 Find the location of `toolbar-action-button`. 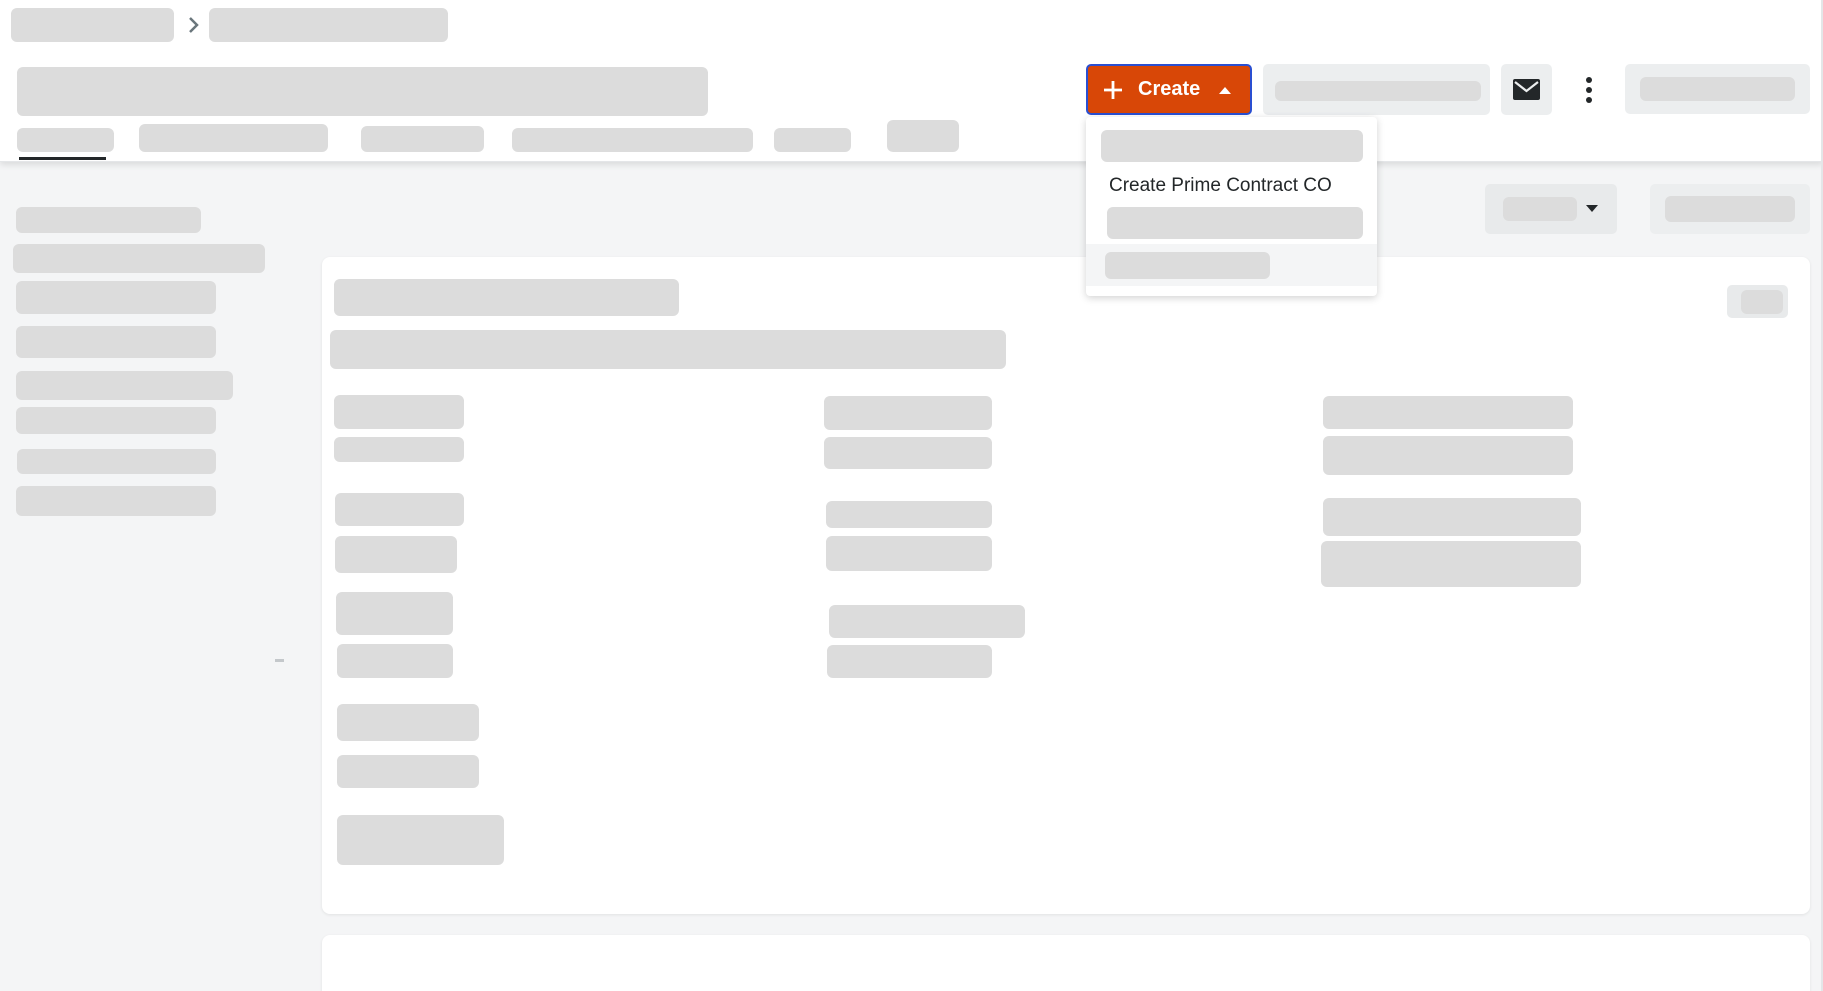

toolbar-action-button is located at coordinates (1730, 209).